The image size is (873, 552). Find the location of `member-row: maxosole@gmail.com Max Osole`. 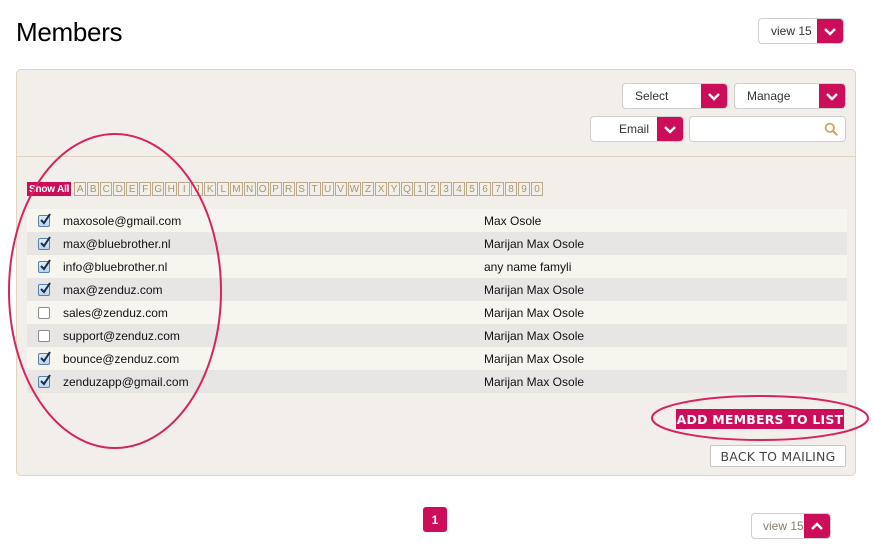

member-row: maxosole@gmail.com Max Osole is located at coordinates (437, 220).